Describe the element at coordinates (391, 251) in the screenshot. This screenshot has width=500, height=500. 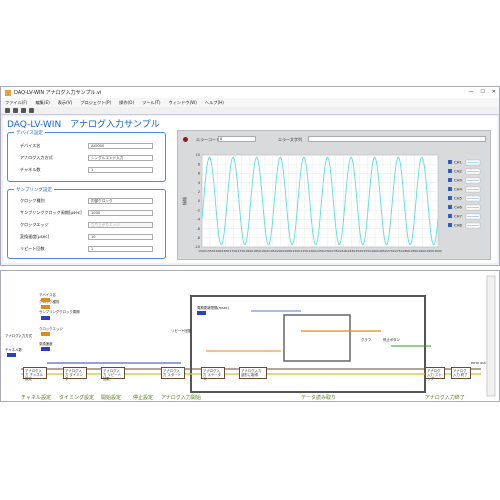
I see `x-tick-label: 2700` at that location.